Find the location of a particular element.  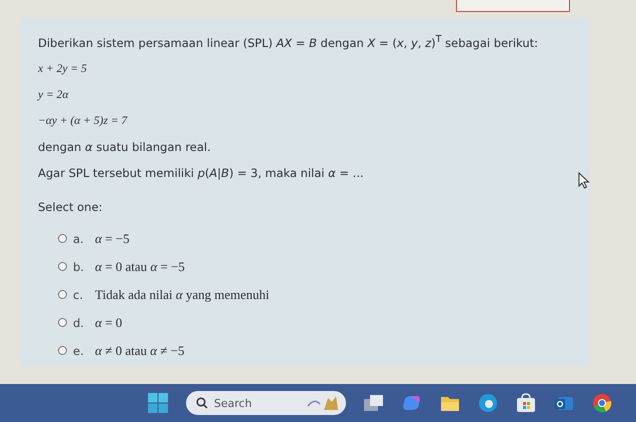

option-text: α = −5 is located at coordinates (112, 238).